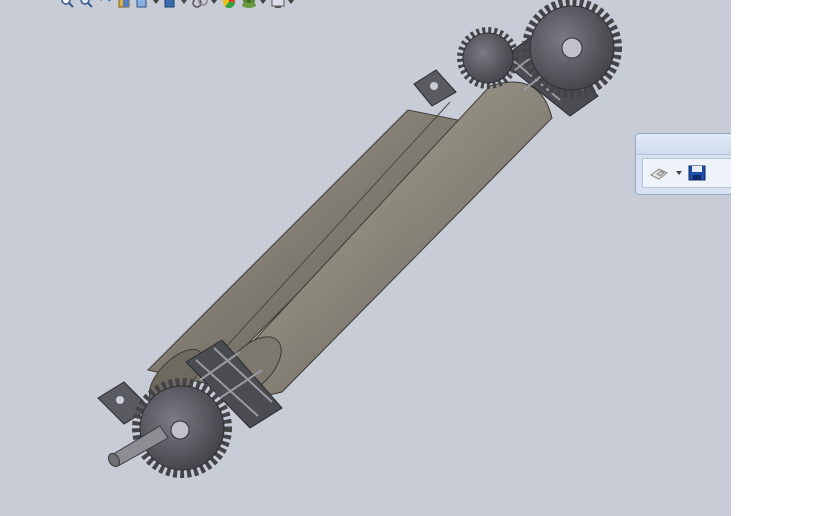 This screenshot has height=516, width=819. Describe the element at coordinates (686, 173) in the screenshot. I see `popup-toolbar-body` at that location.